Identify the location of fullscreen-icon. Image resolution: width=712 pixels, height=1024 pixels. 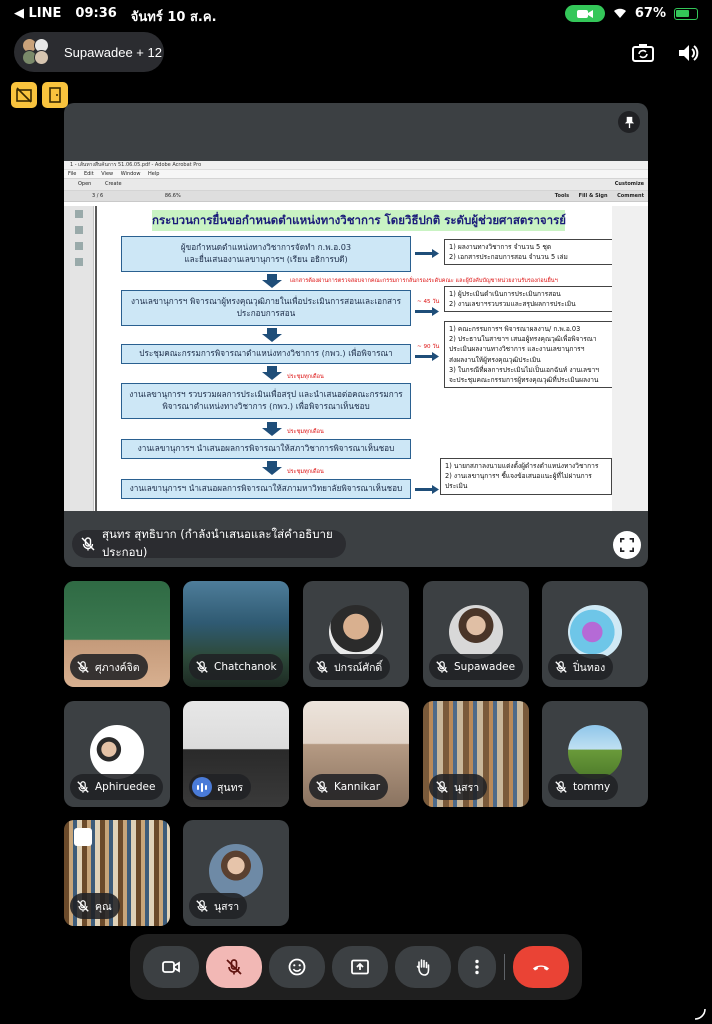
(627, 545).